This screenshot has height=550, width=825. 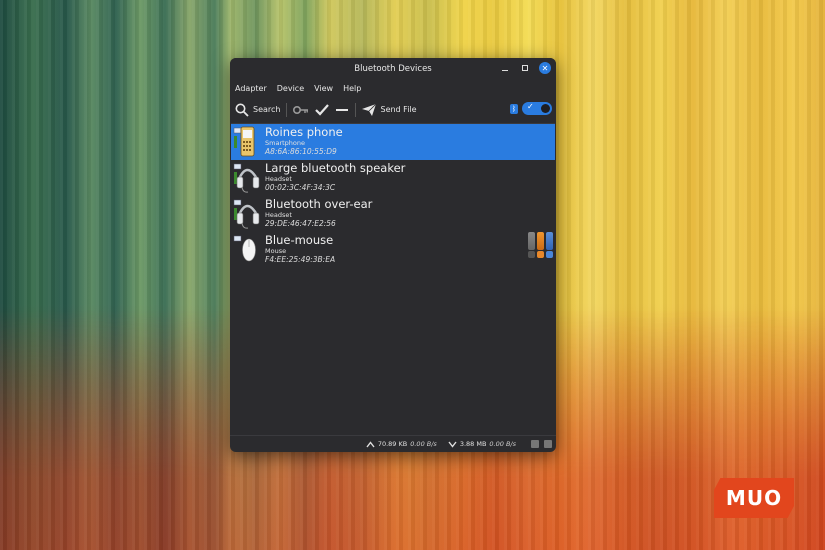 I want to click on menu-device: Device, so click(x=290, y=88).